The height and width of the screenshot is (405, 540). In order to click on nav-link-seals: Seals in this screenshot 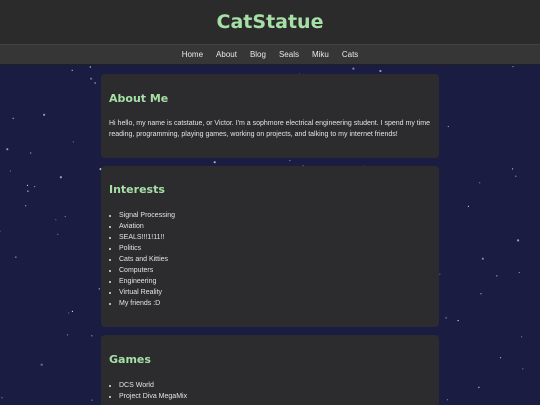, I will do `click(289, 55)`.